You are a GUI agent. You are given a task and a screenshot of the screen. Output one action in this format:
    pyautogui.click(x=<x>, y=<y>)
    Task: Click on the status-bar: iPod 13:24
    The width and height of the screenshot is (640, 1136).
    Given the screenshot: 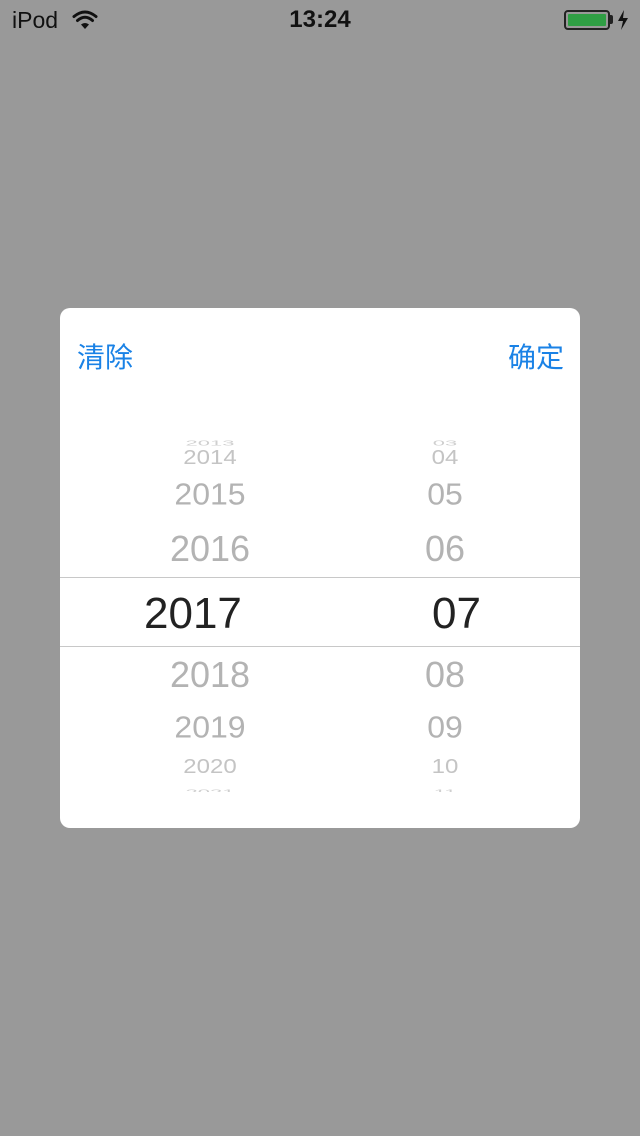 What is the action you would take?
    pyautogui.click(x=320, y=20)
    